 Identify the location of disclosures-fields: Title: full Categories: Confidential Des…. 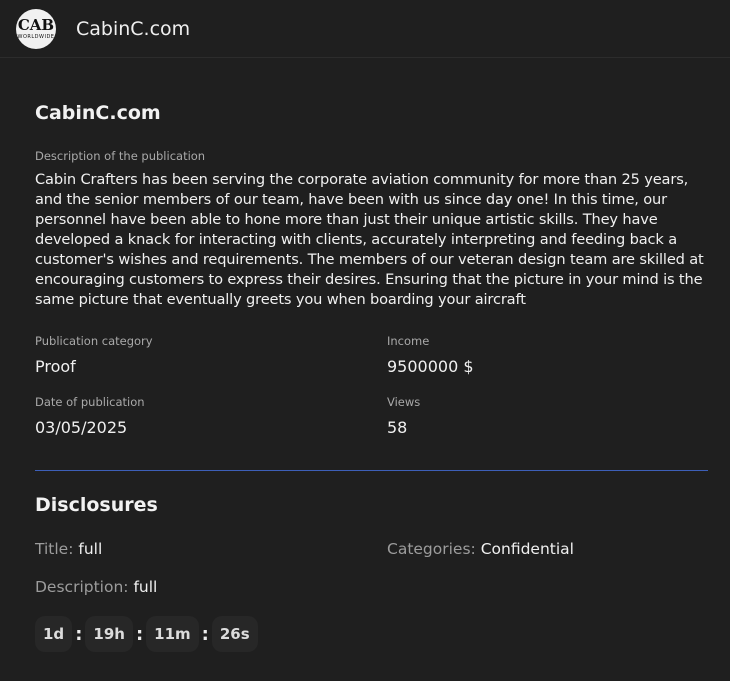
(372, 568).